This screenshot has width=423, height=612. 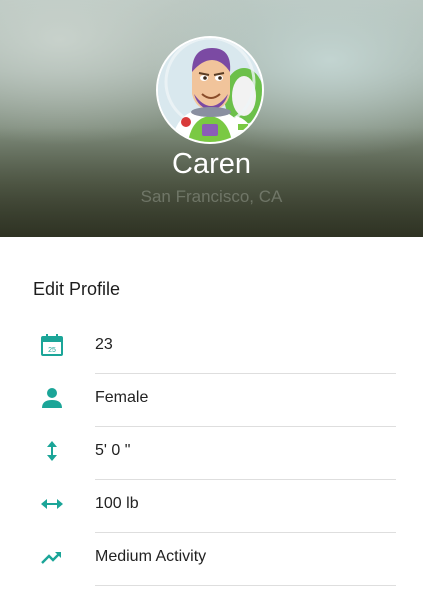 What do you see at coordinates (52, 345) in the screenshot?
I see `calendar-icon: 25` at bounding box center [52, 345].